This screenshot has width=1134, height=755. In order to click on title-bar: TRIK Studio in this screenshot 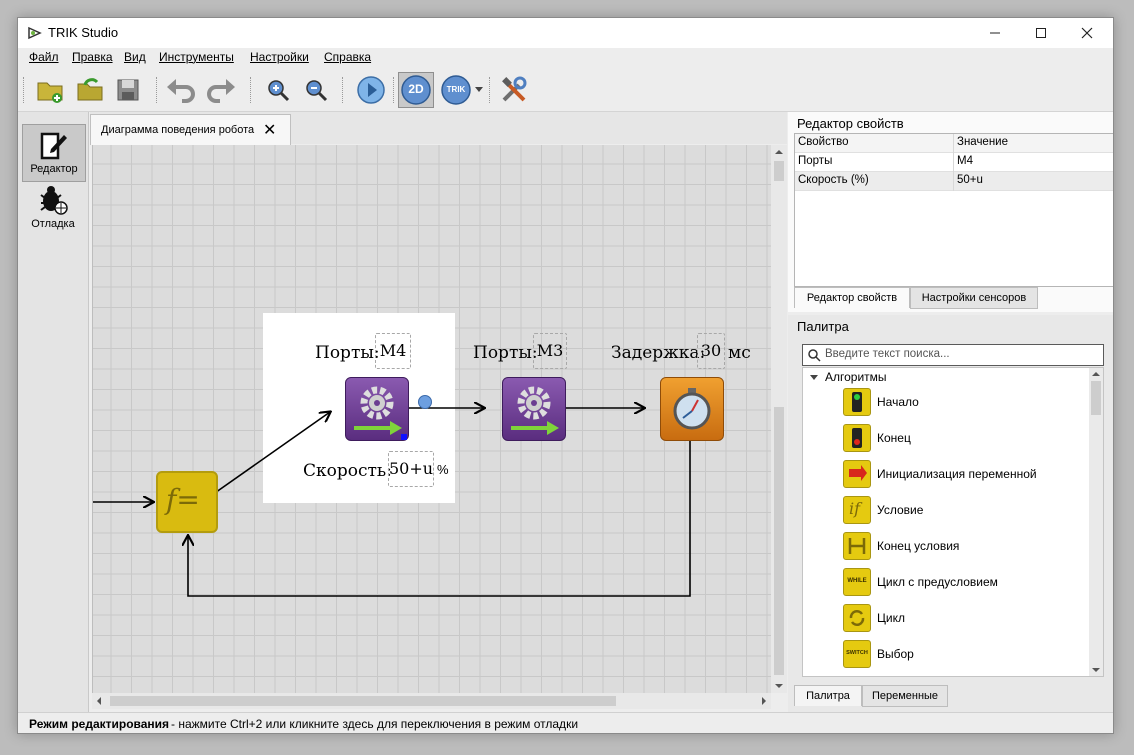, I will do `click(565, 33)`.